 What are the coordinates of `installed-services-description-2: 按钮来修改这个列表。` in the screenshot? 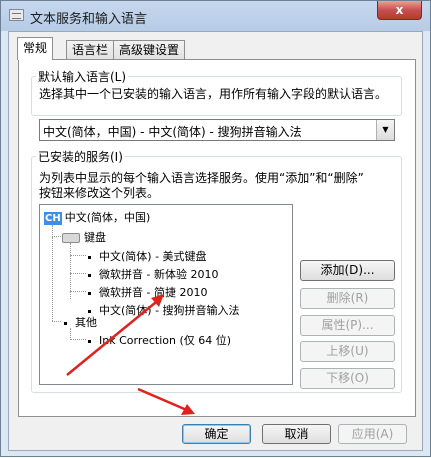 It's located at (99, 193).